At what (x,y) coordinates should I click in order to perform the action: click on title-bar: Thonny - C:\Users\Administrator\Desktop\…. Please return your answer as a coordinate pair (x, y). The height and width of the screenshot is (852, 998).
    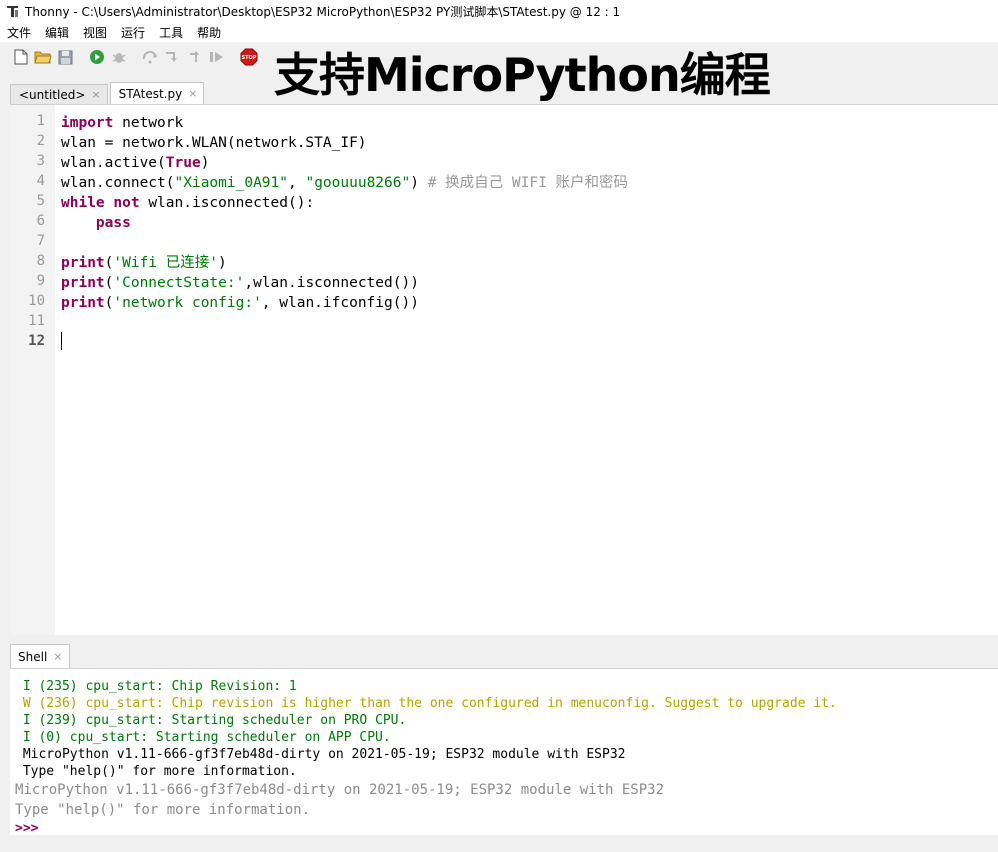
    Looking at the image, I should click on (499, 11).